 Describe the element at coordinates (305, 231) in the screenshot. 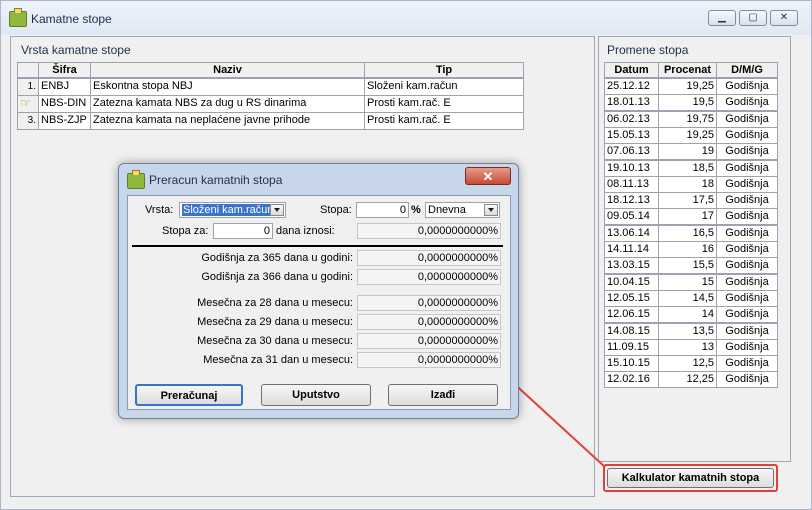

I see `dana-iznosi-label: dana iznosi:` at that location.